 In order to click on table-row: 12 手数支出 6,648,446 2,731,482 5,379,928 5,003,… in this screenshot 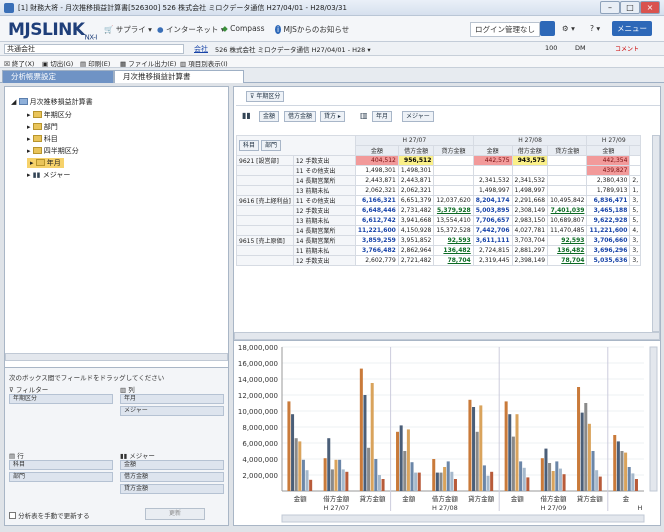, I will do `click(439, 210)`.